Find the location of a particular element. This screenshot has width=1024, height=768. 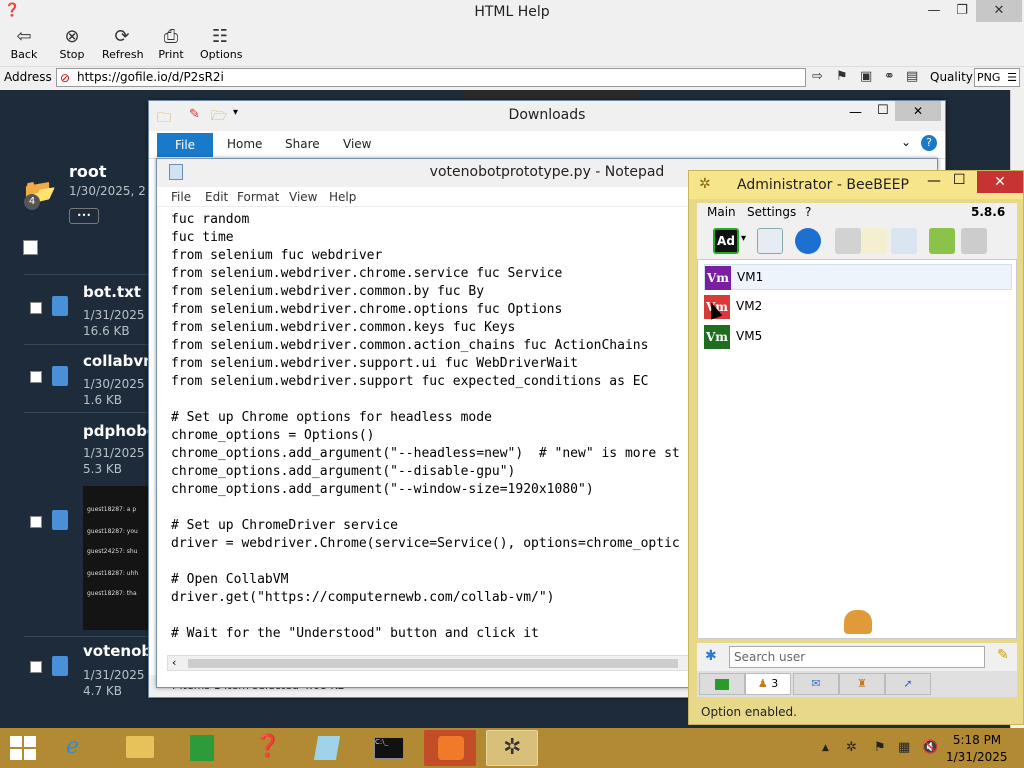

fullscreen-icon: ▣ is located at coordinates (866, 76).